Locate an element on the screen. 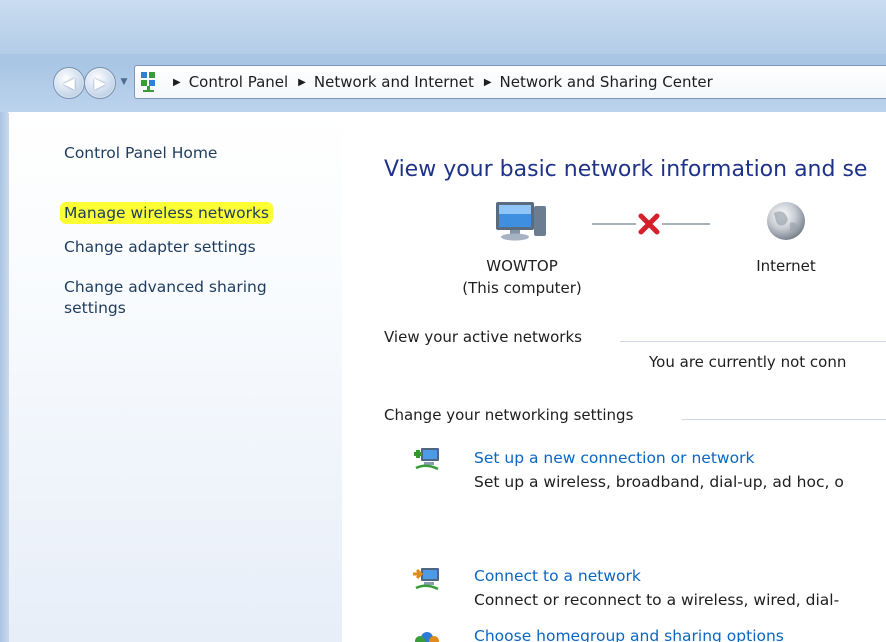 The image size is (886, 642). manage-wireless-networks-label: Manage wireless networks is located at coordinates (166, 213).